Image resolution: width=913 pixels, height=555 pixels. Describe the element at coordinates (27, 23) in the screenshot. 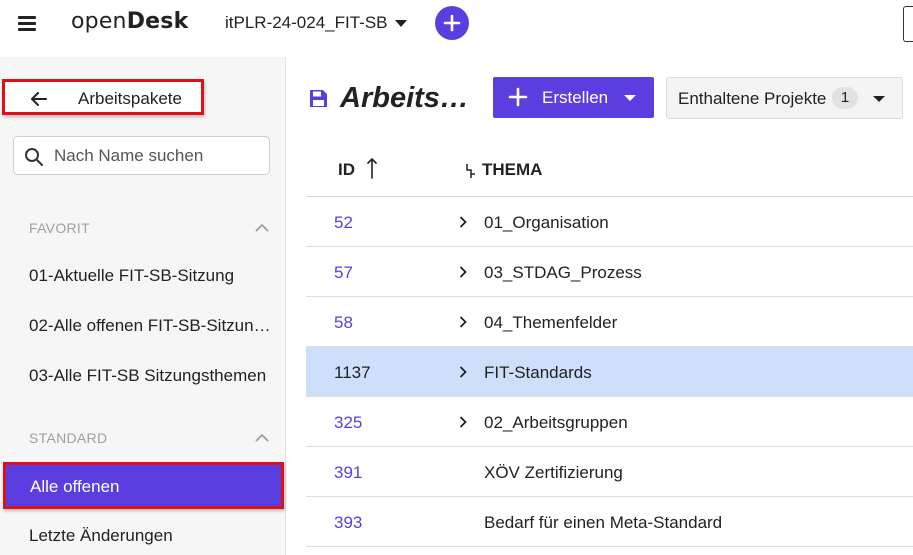

I see `menu-icon` at that location.